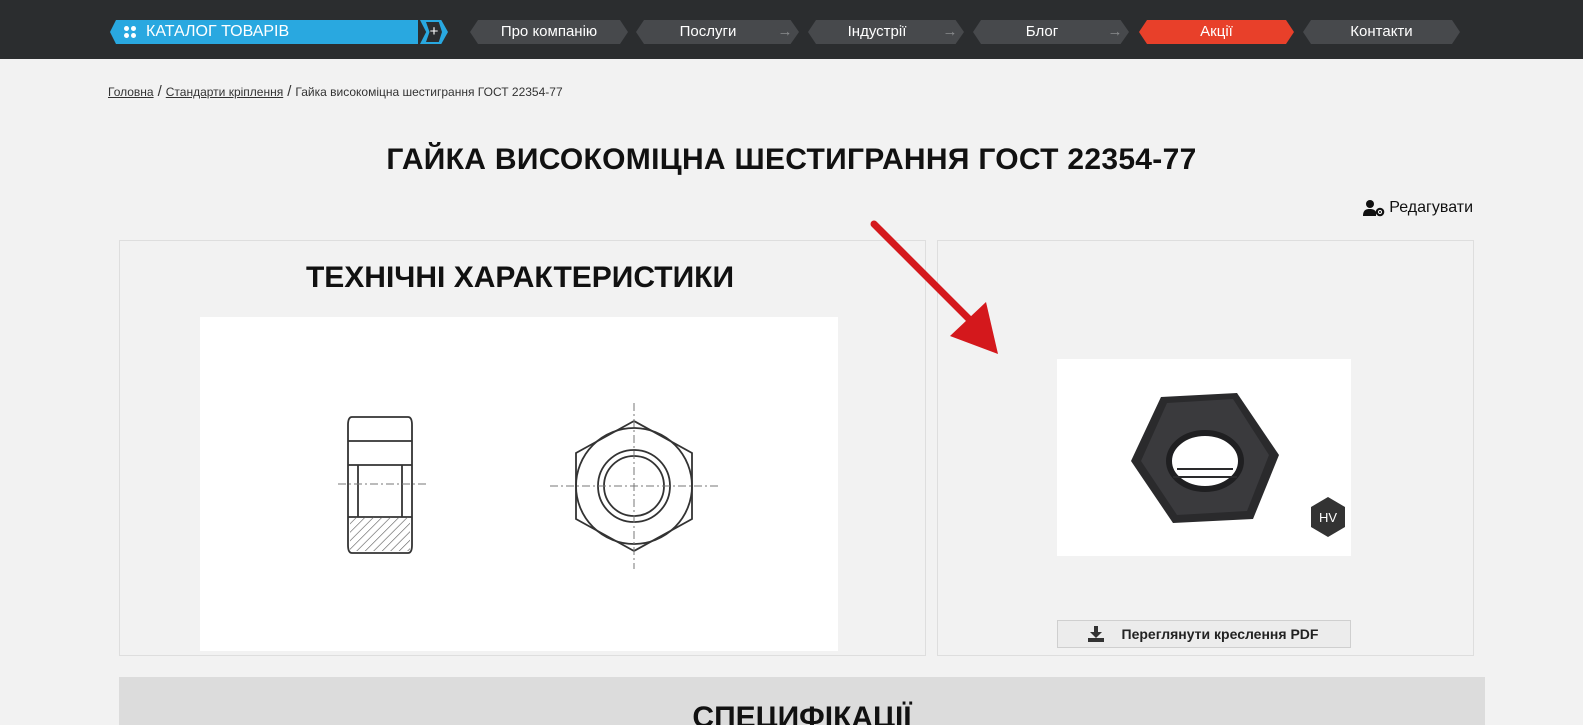 This screenshot has width=1583, height=725. I want to click on hv-badge-label: HV, so click(1328, 517).